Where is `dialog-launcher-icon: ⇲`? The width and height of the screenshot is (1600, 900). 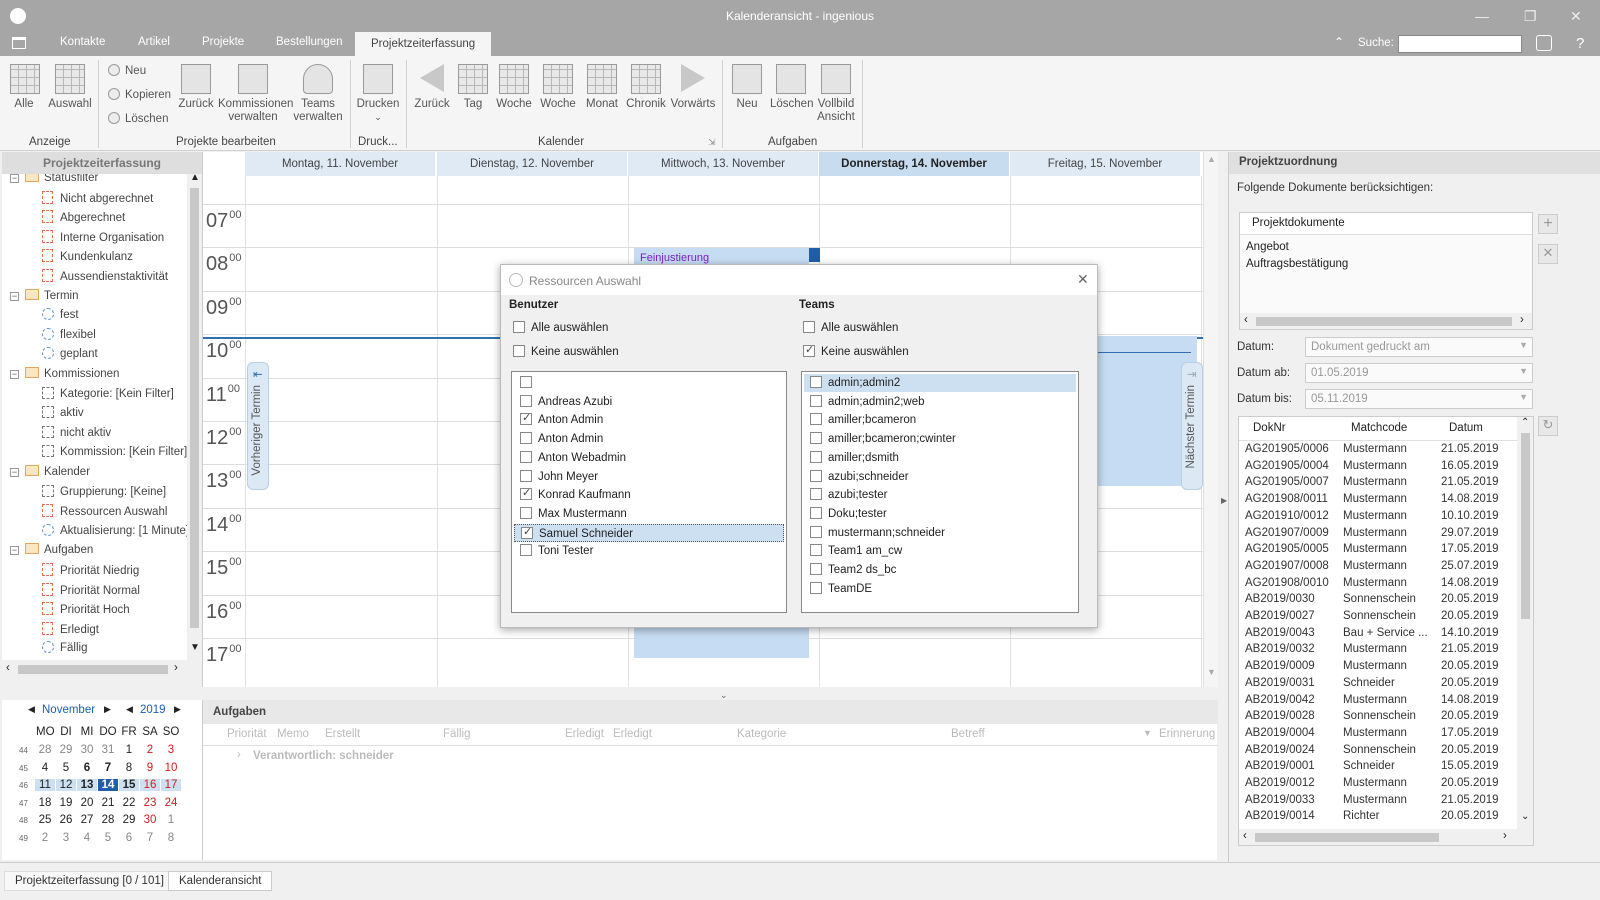
dialog-launcher-icon: ⇲ is located at coordinates (712, 142).